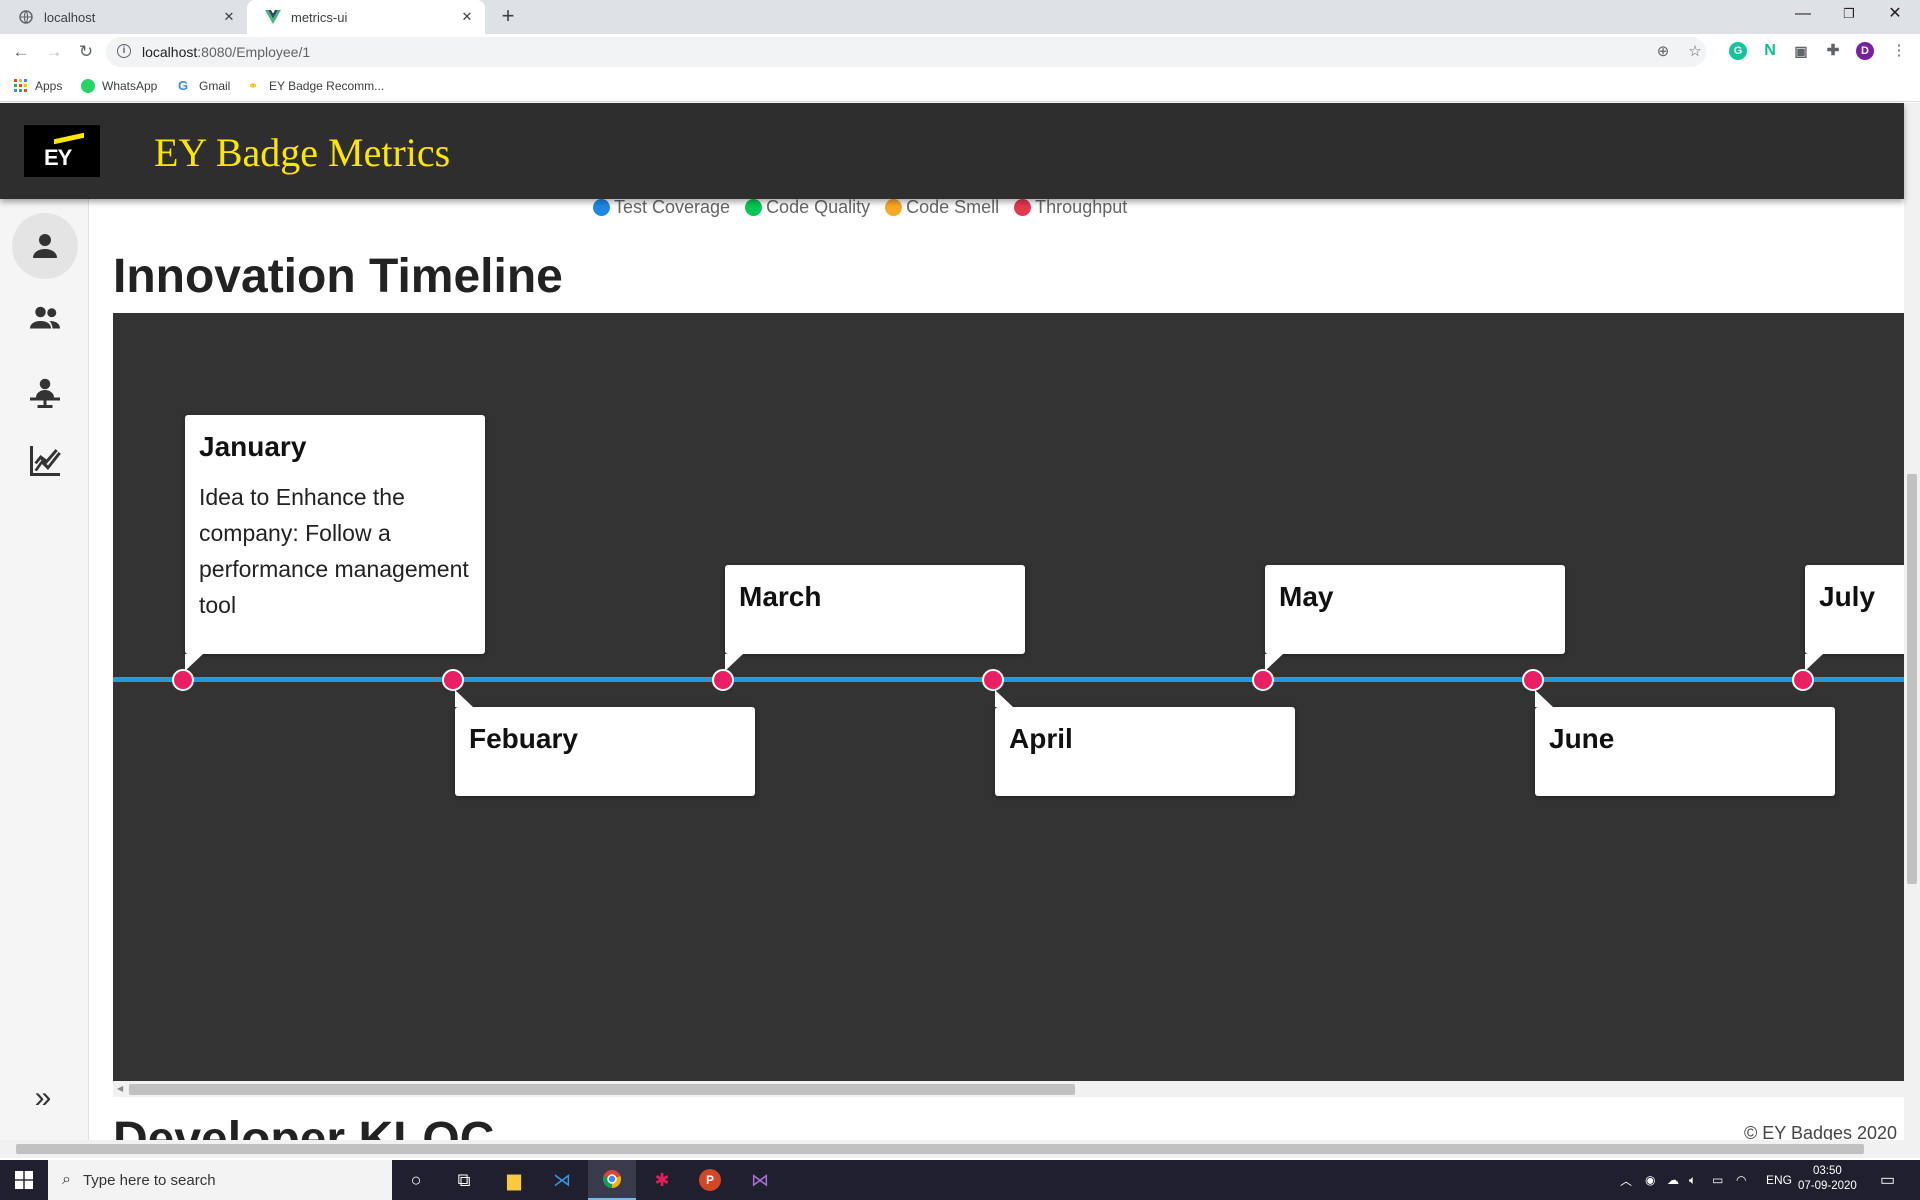  I want to click on info-icon: i, so click(124, 51).